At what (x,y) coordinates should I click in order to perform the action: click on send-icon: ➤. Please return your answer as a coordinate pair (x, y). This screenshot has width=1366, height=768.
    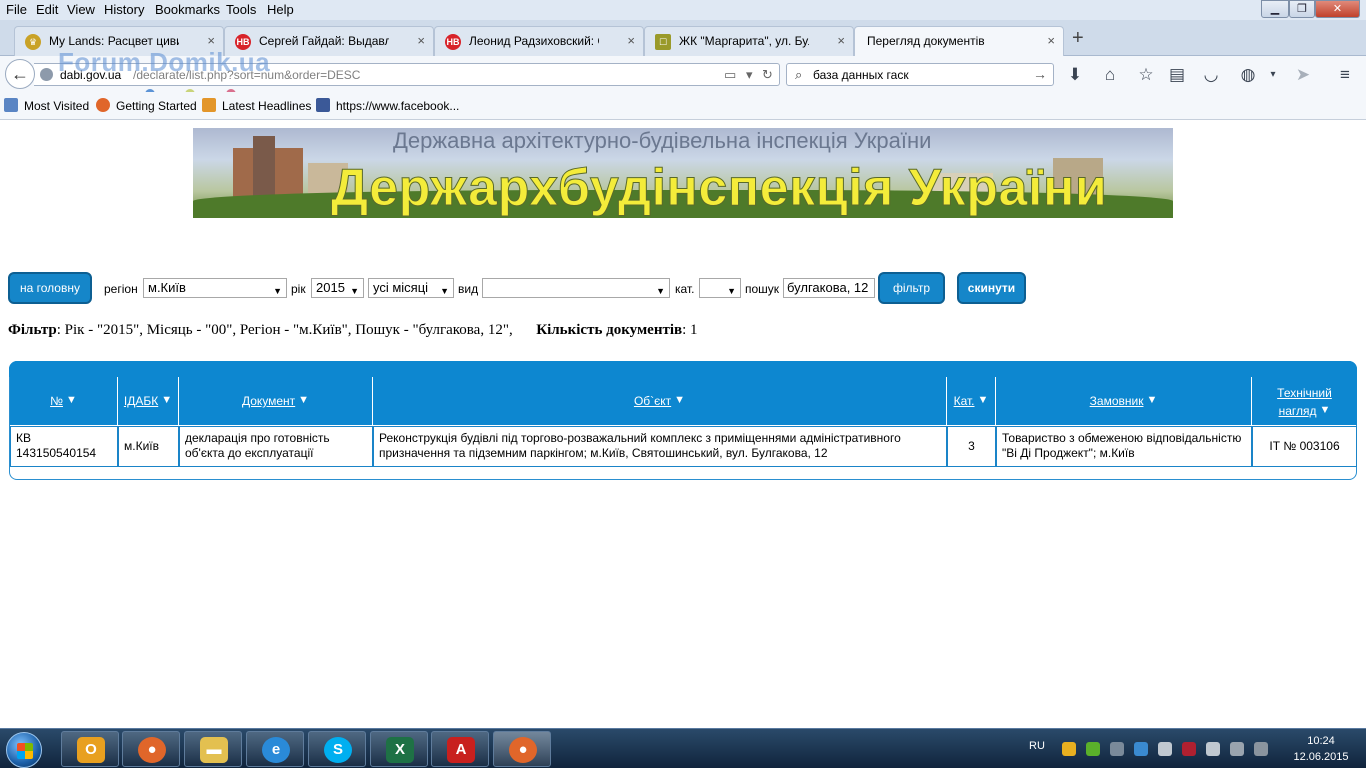
    Looking at the image, I should click on (1303, 75).